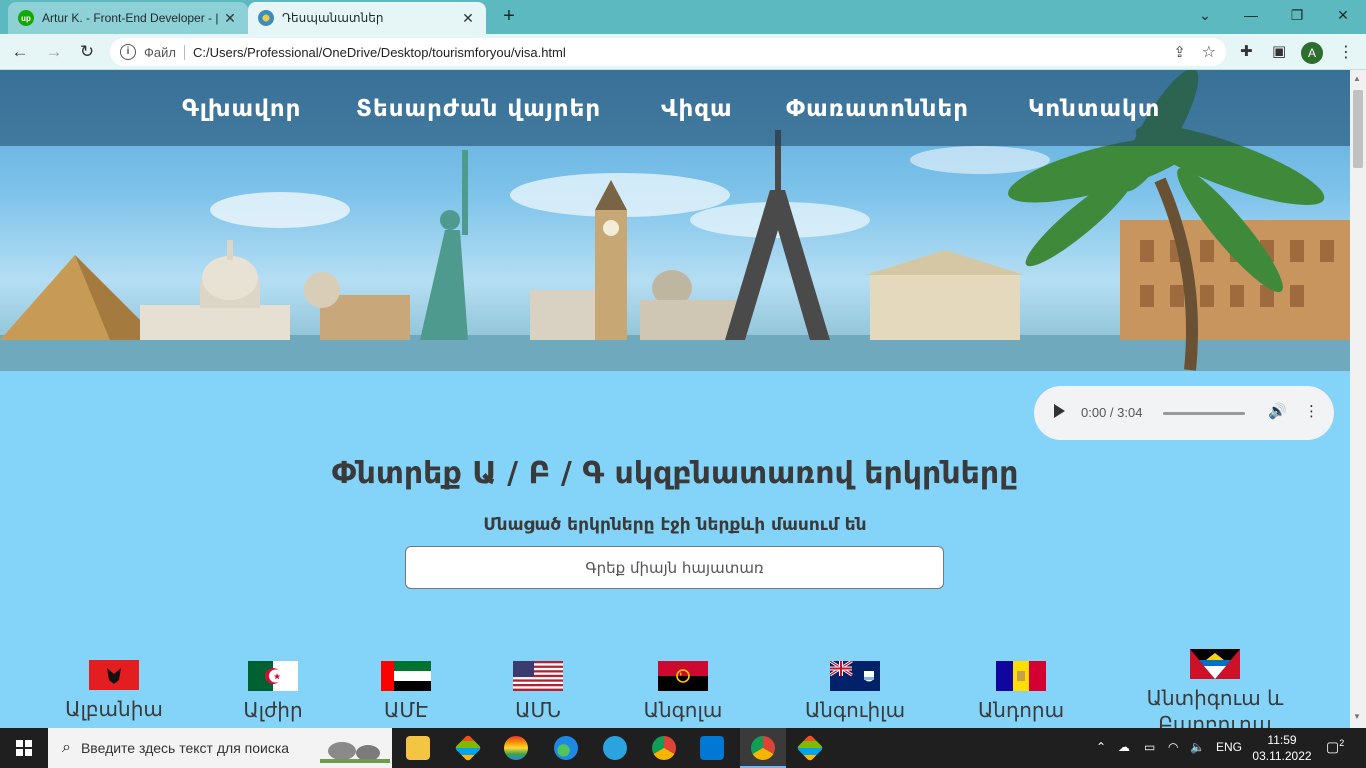 This screenshot has width=1366, height=768. What do you see at coordinates (1277, 411) in the screenshot?
I see `volume-icon: 🔊` at bounding box center [1277, 411].